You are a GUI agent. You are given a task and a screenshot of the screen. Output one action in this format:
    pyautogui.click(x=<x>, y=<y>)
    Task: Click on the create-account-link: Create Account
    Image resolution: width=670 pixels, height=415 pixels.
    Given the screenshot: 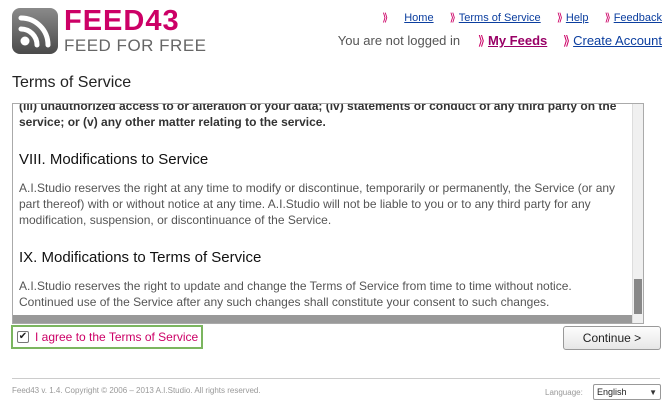 What is the action you would take?
    pyautogui.click(x=617, y=40)
    